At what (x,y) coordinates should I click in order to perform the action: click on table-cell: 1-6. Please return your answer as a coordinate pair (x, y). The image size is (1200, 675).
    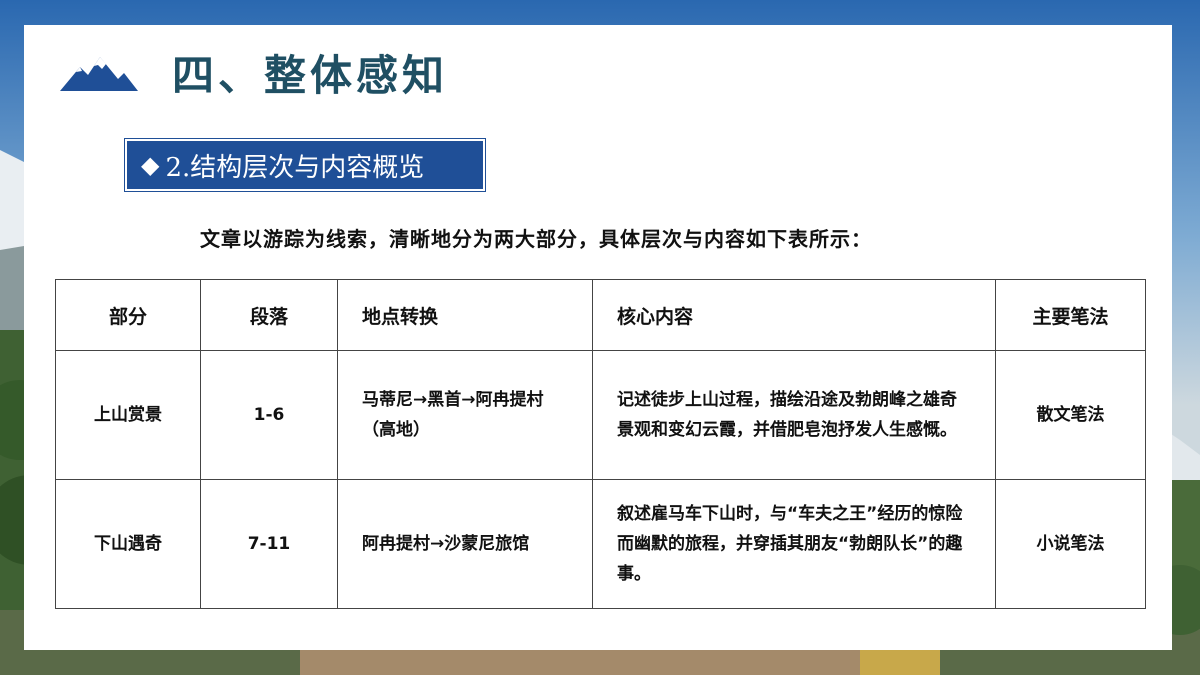
    Looking at the image, I should click on (269, 415).